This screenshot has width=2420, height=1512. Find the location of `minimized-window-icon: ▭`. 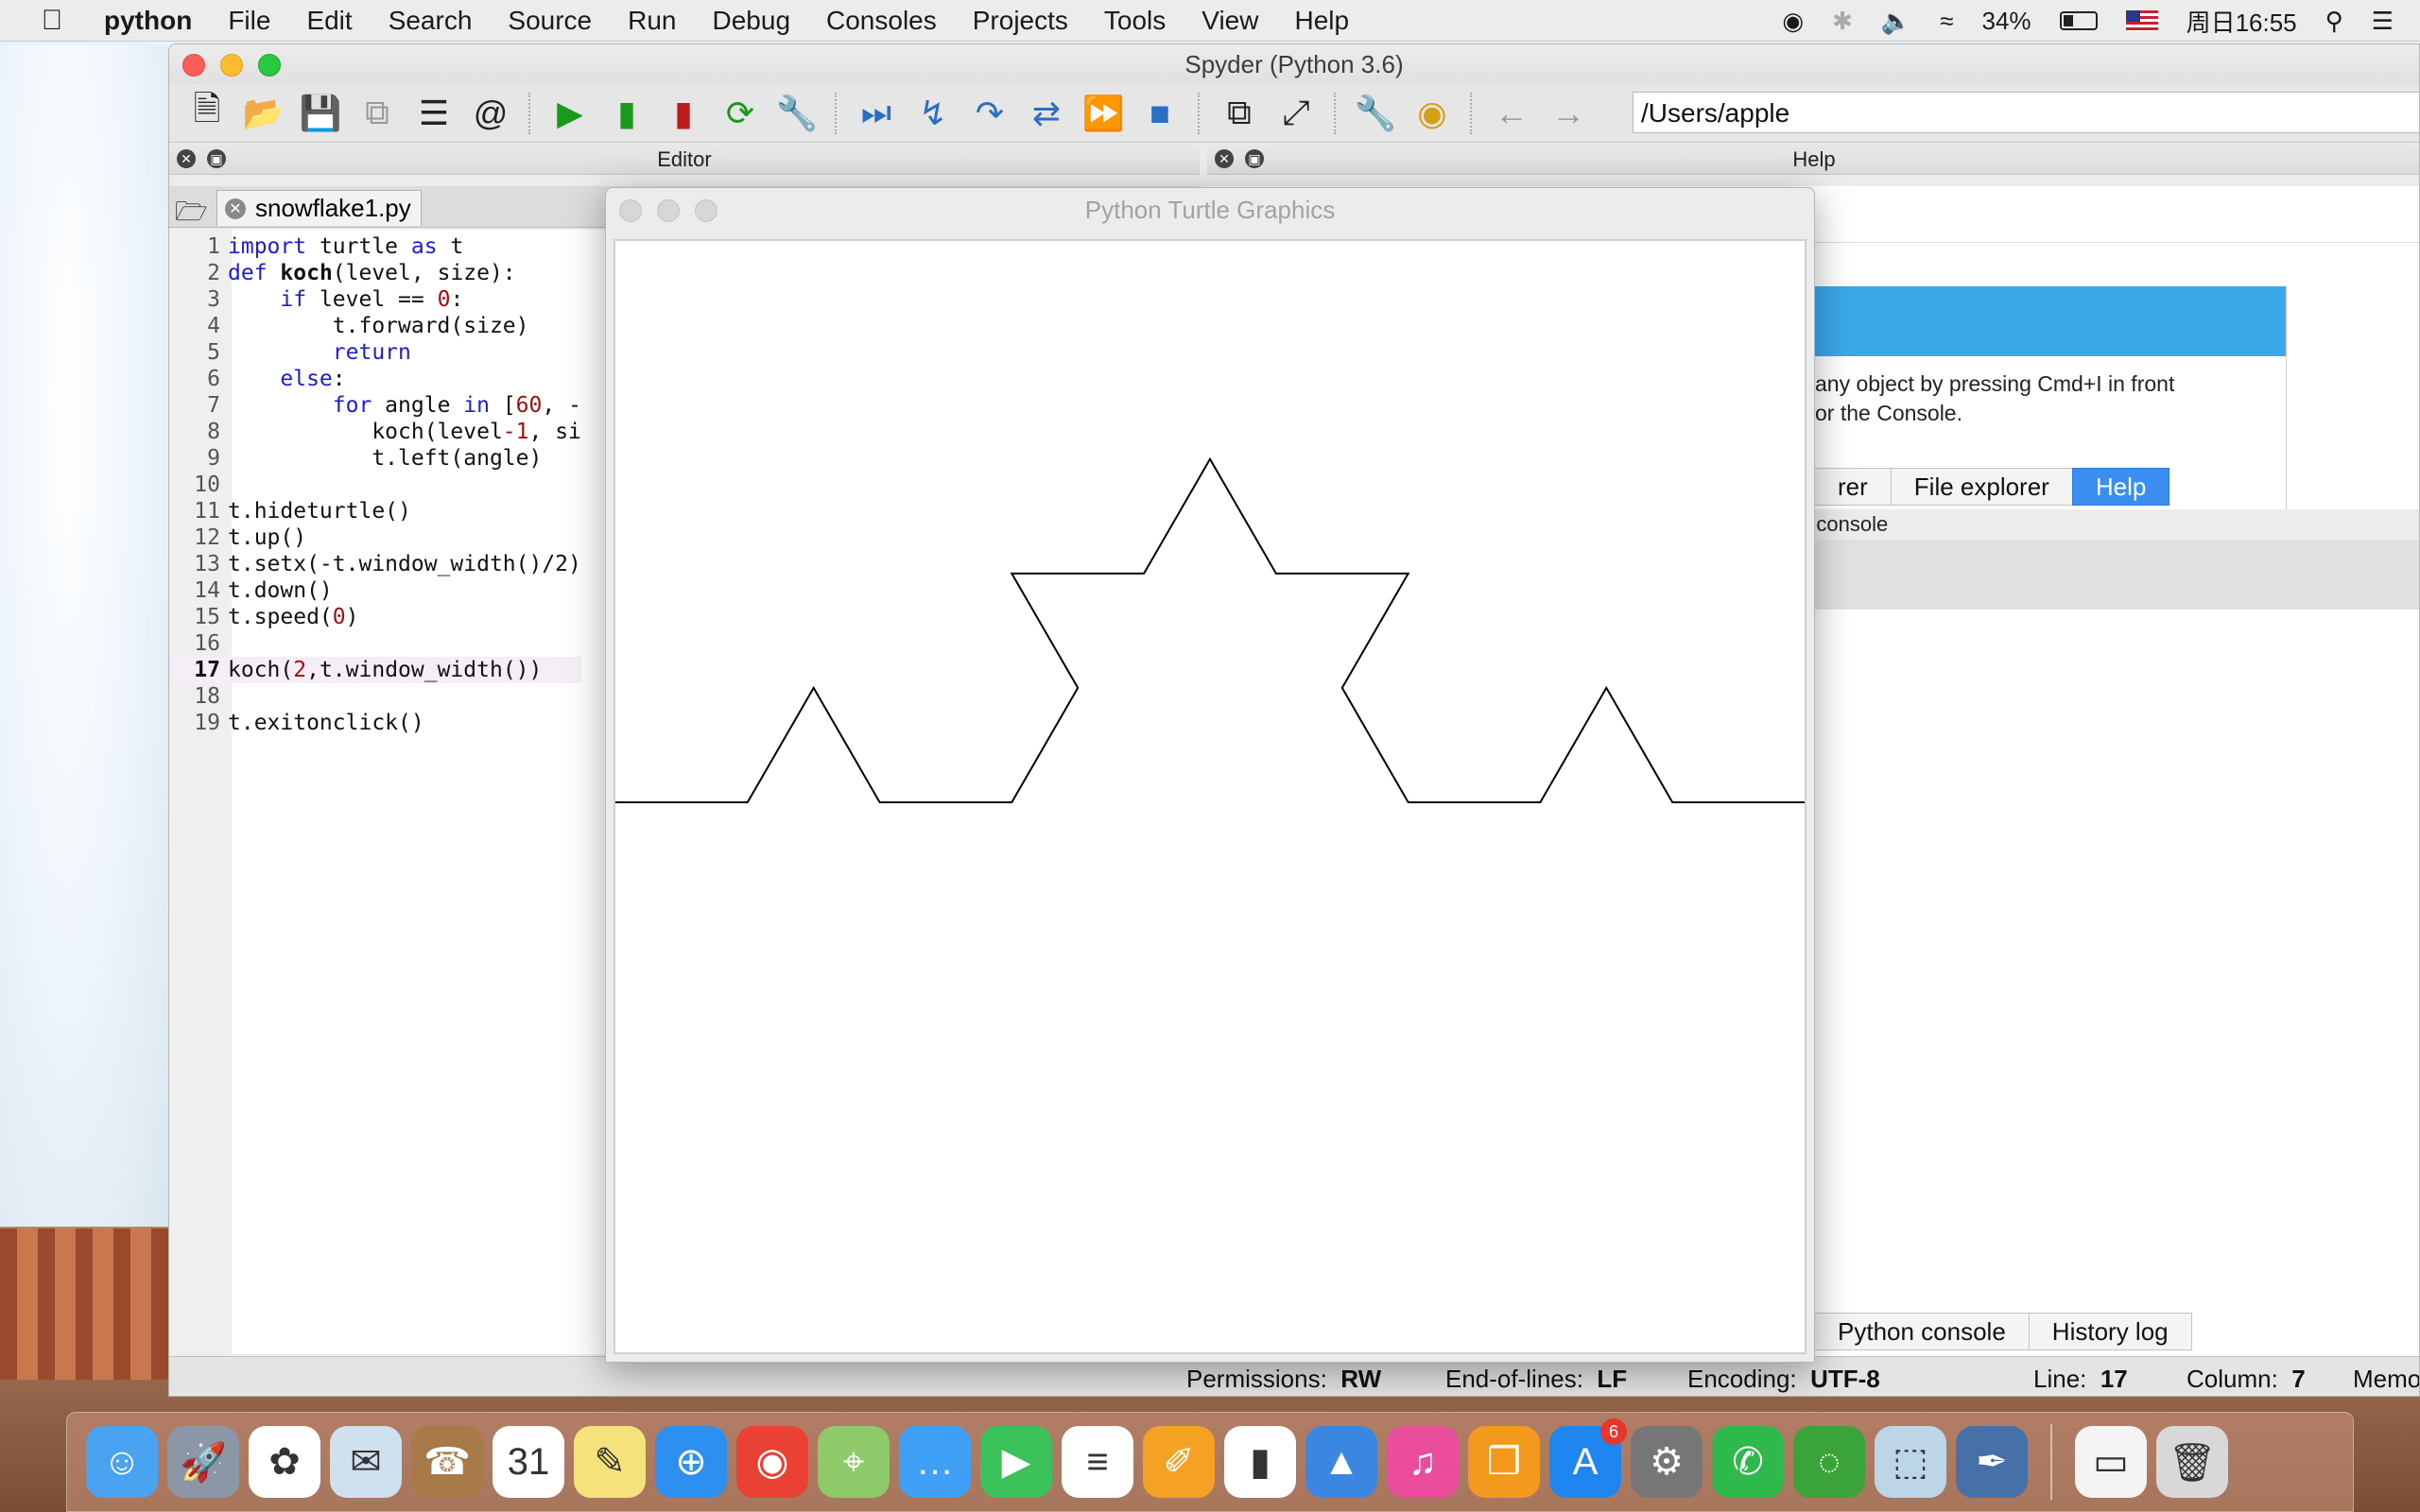

minimized-window-icon: ▭ is located at coordinates (2111, 1462).